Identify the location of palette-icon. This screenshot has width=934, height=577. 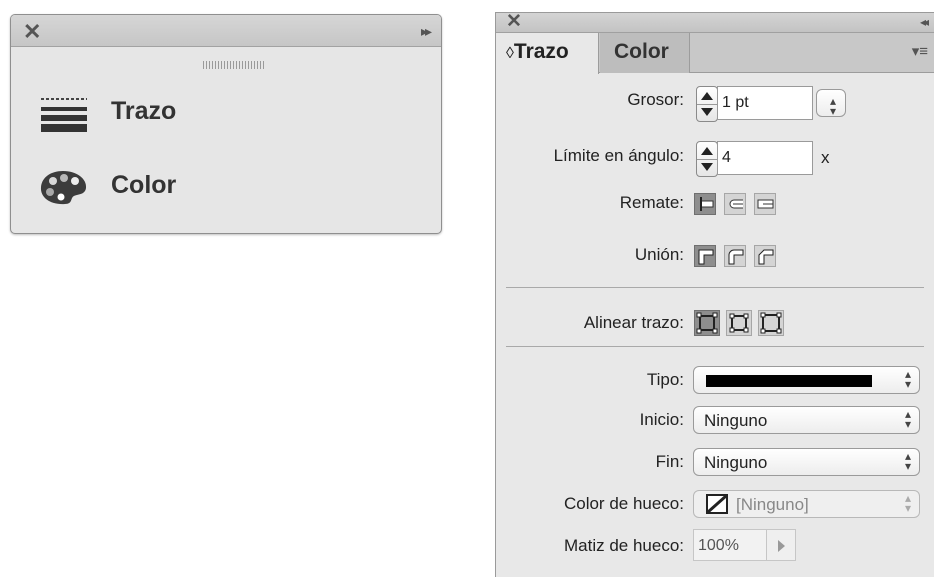
(63, 188).